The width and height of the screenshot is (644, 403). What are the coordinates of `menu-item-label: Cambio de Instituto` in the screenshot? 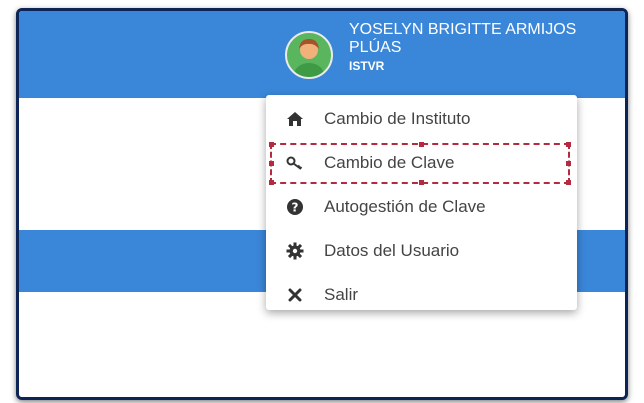 It's located at (397, 118).